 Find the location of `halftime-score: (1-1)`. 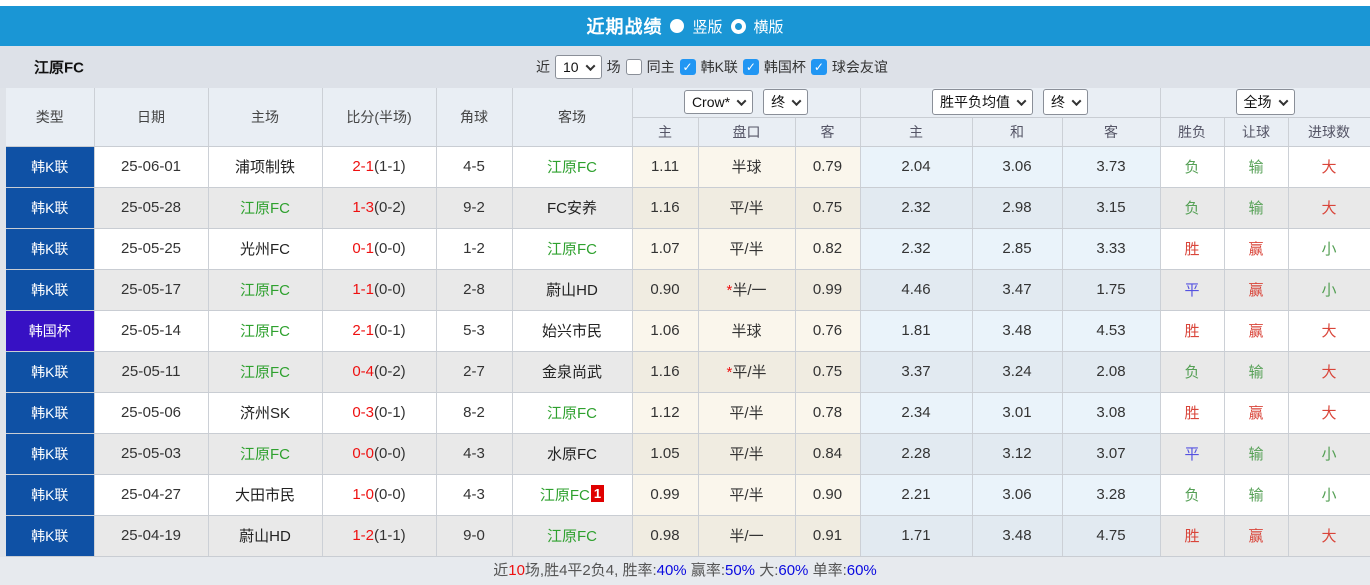

halftime-score: (1-1) is located at coordinates (390, 535).